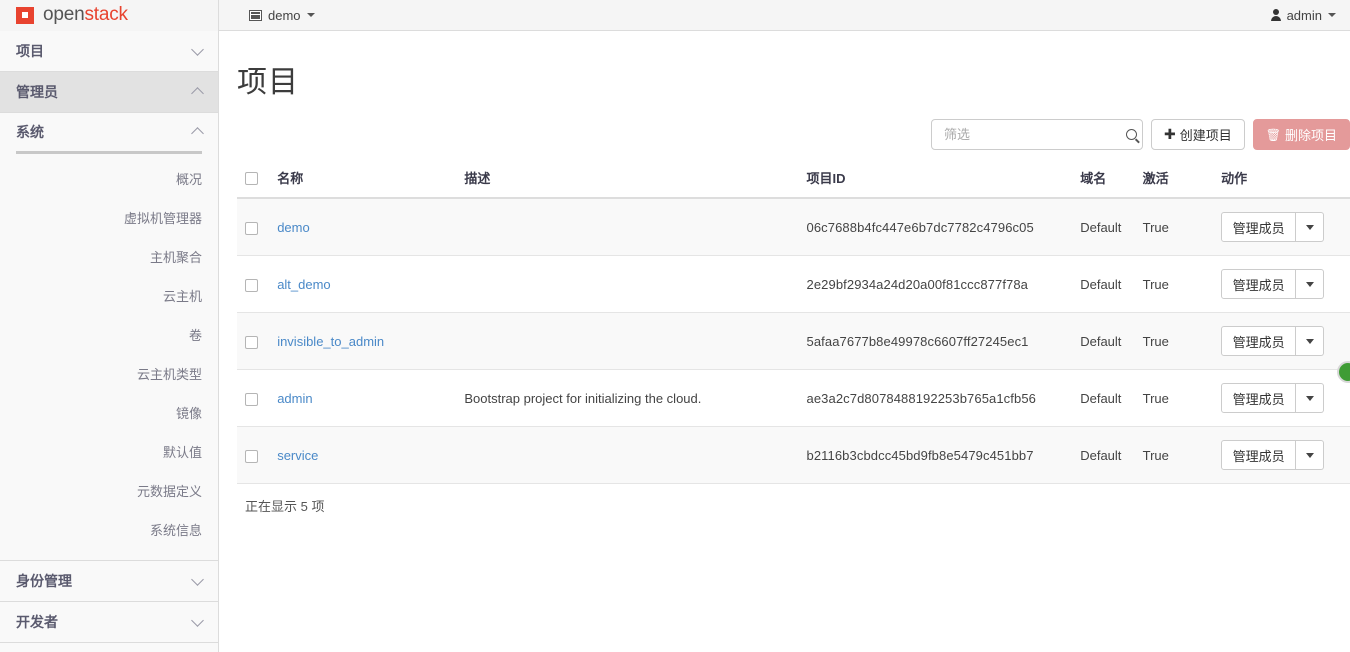 The height and width of the screenshot is (652, 1350). I want to click on header-project-id: 项目ID, so click(935, 180).